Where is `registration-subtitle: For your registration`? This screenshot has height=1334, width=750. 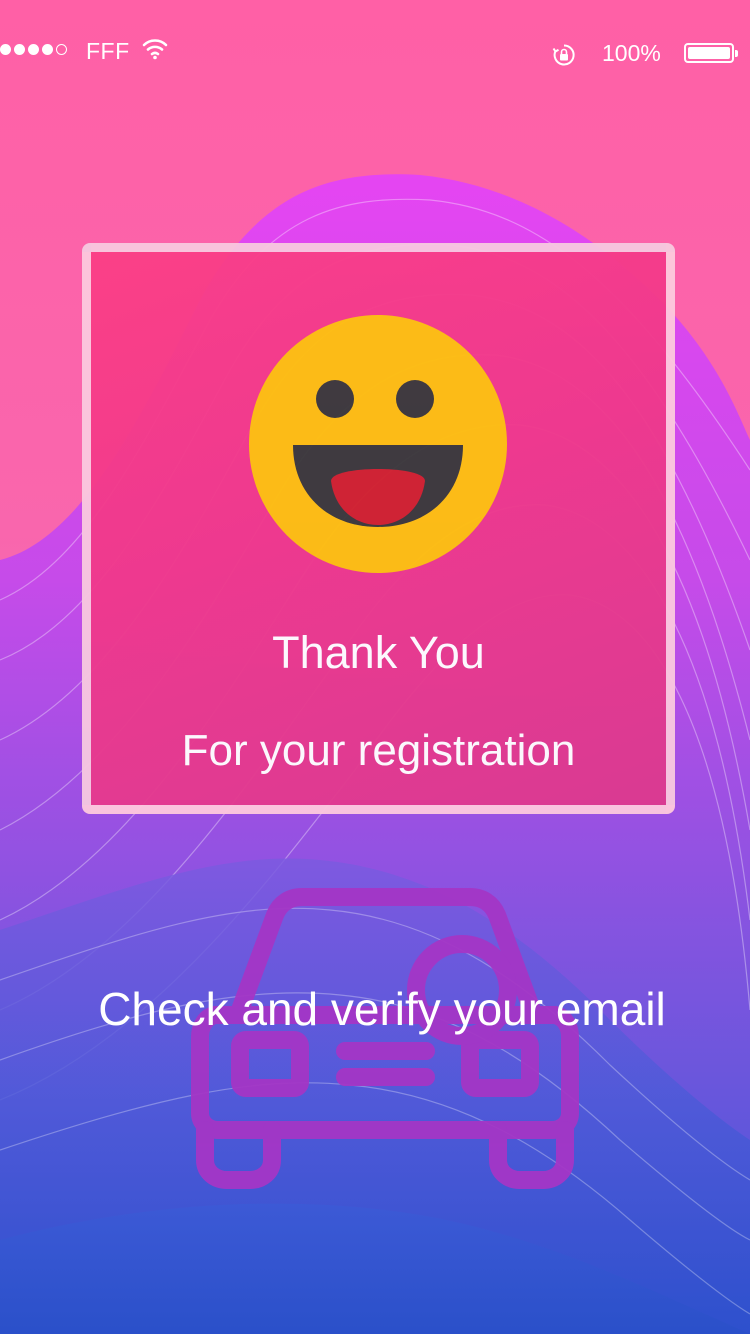
registration-subtitle: For your registration is located at coordinates (378, 750).